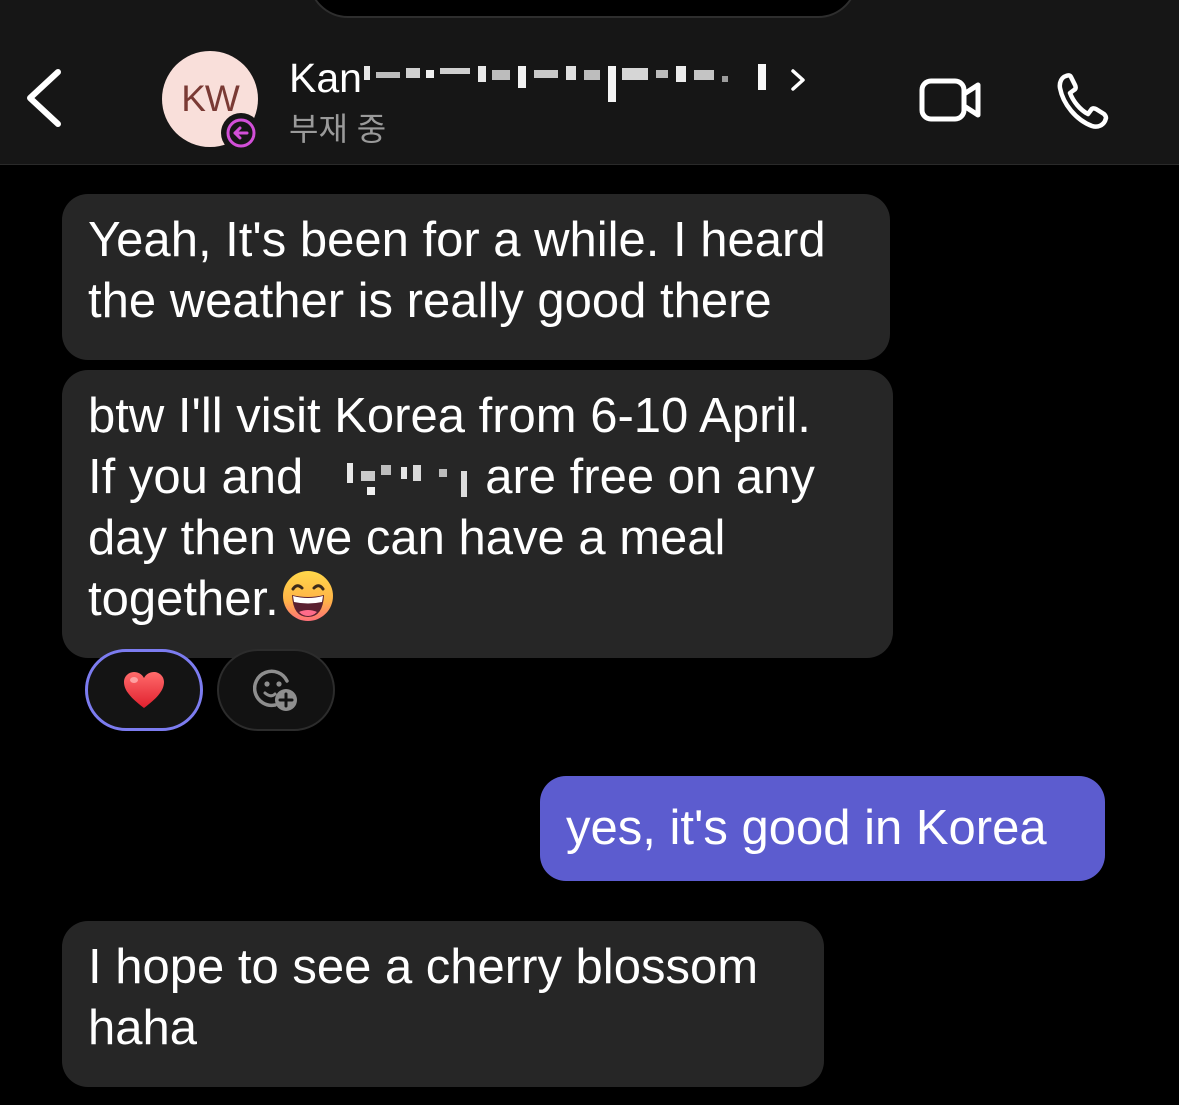  Describe the element at coordinates (307, 596) in the screenshot. I see `grinning-squinting-face-icon` at that location.